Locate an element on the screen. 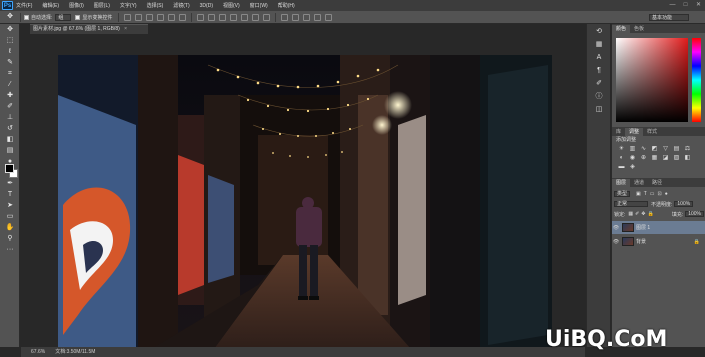 Image resolution: width=705 pixels, height=357 pixels. crop-tool-icon: ⌗ is located at coordinates (10, 74).